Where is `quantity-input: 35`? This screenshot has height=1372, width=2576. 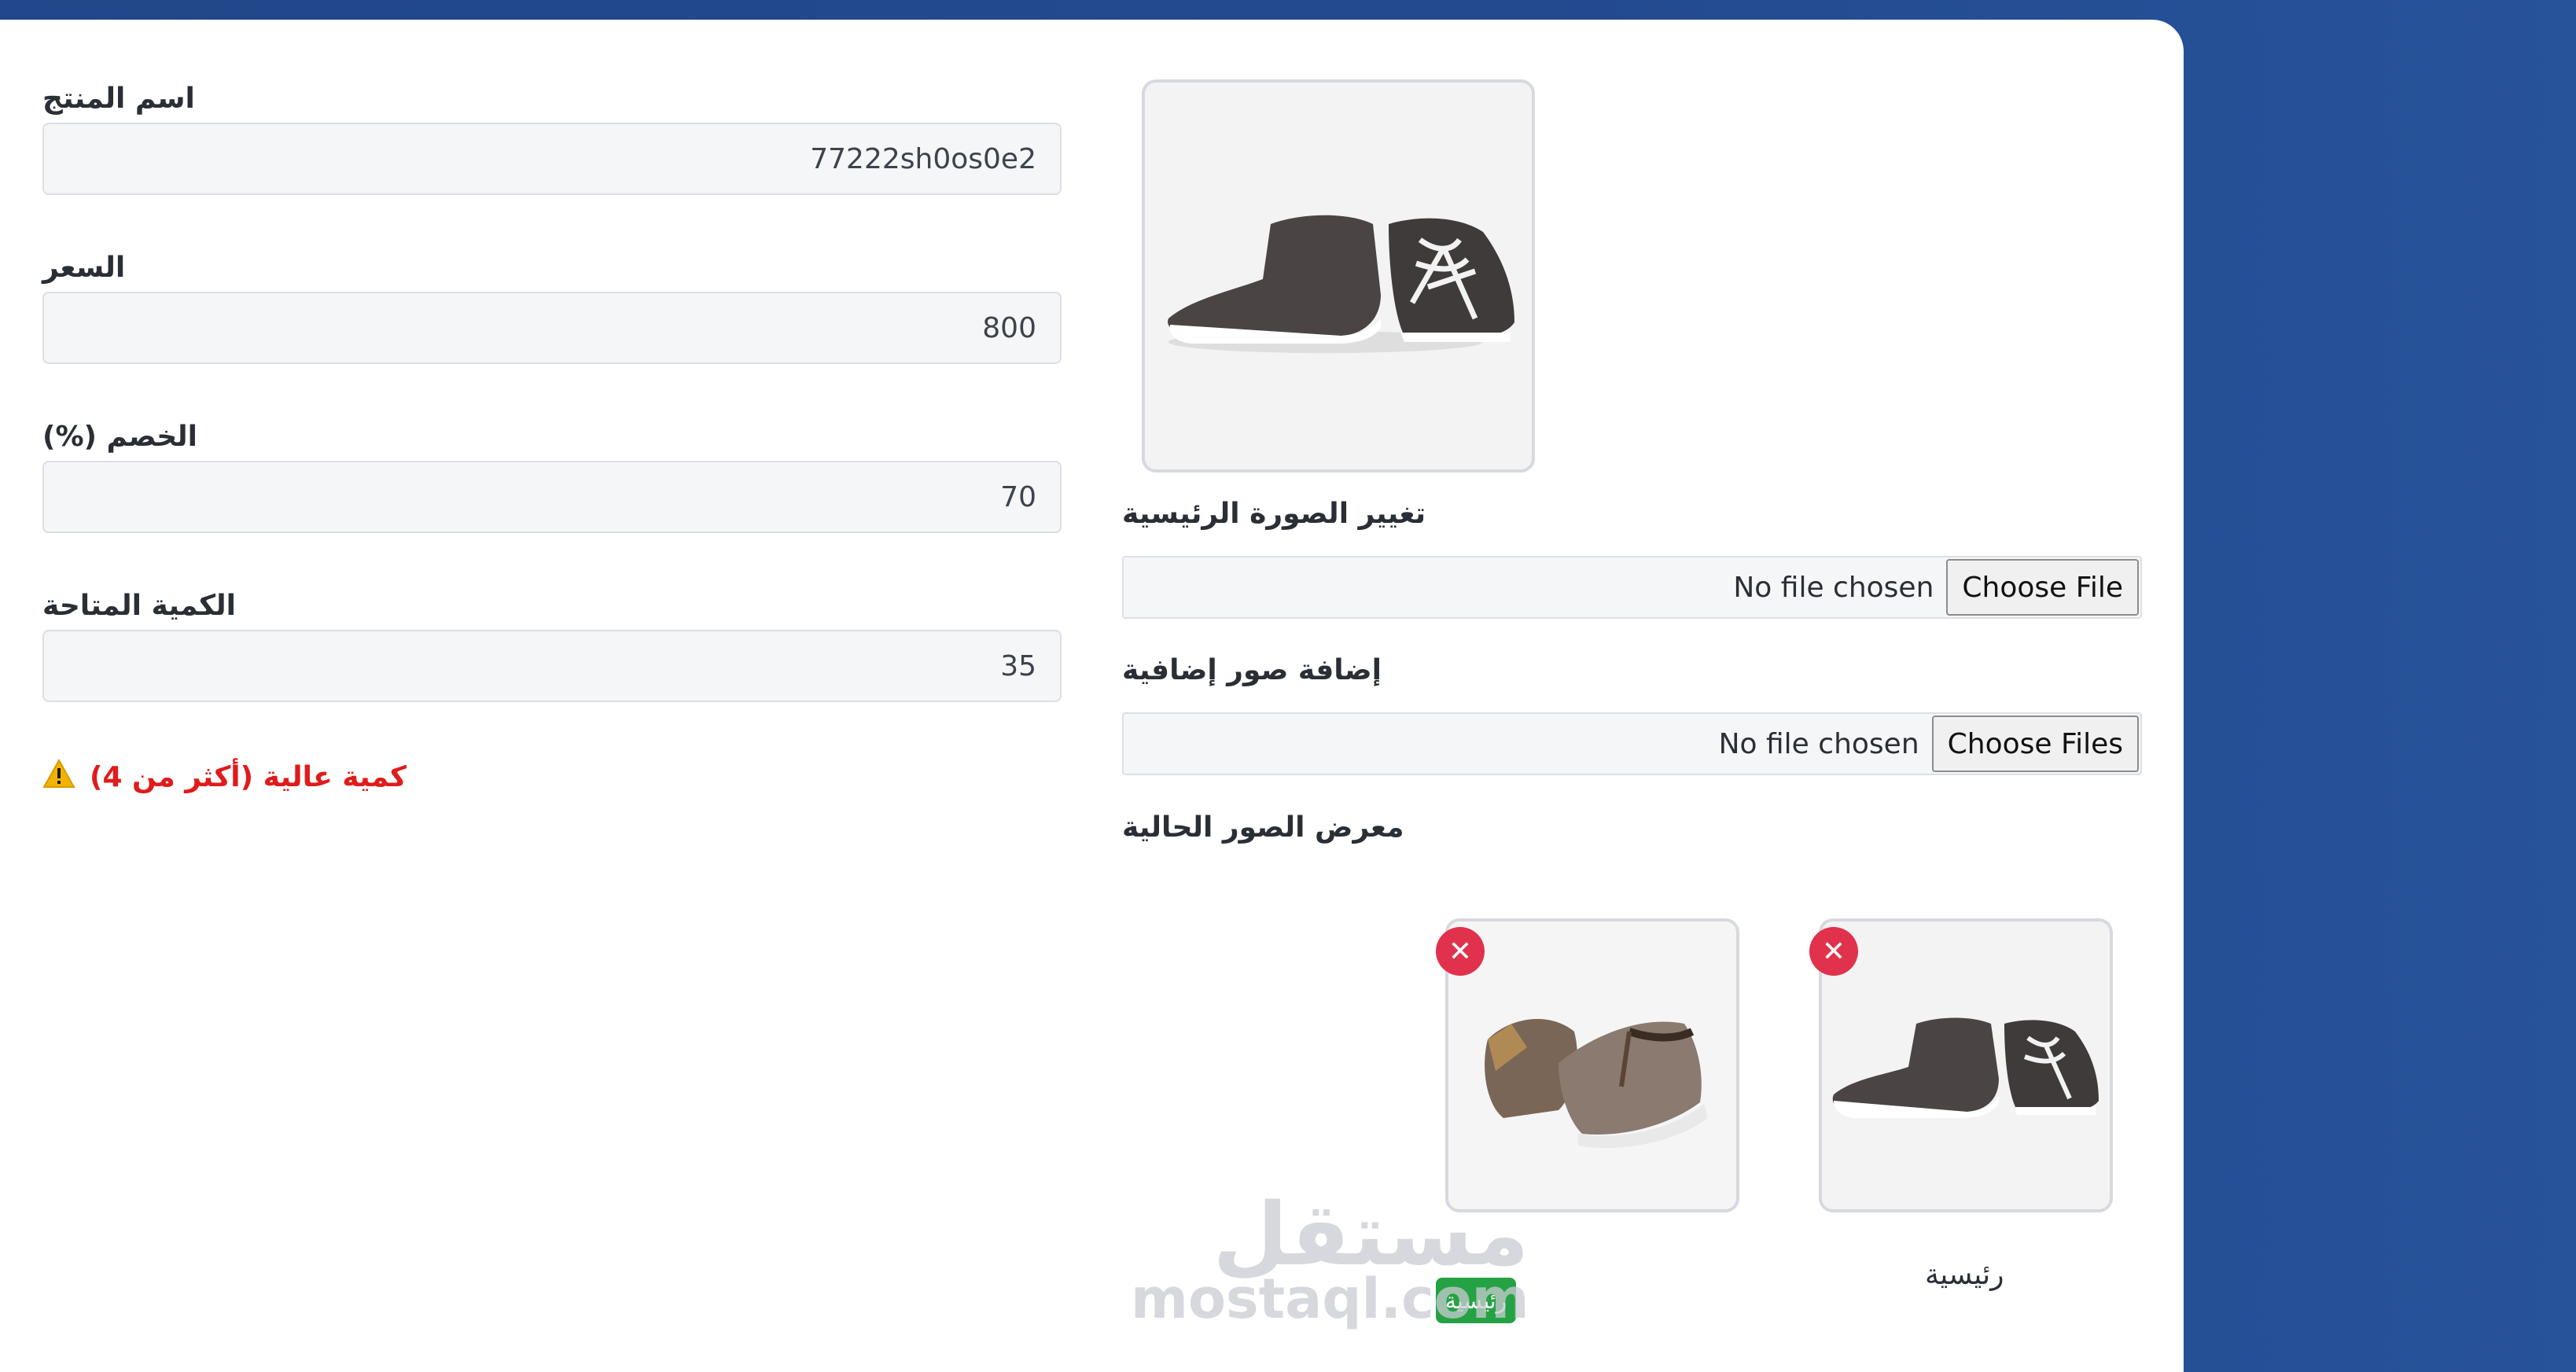 quantity-input: 35 is located at coordinates (552, 666).